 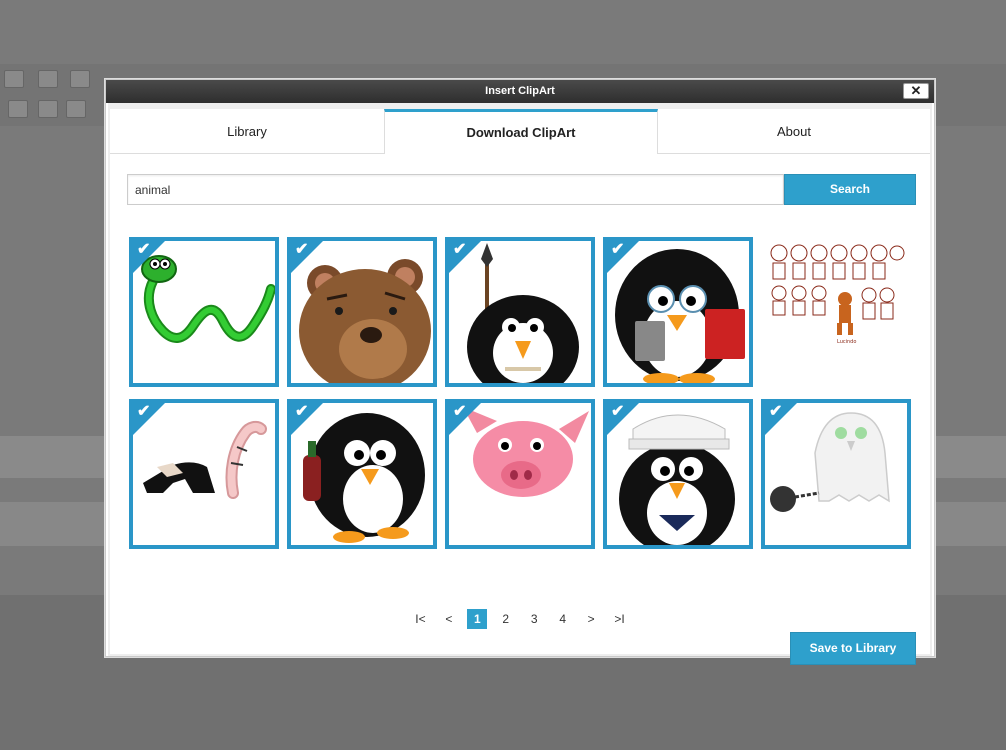 What do you see at coordinates (477, 619) in the screenshot?
I see `page-link-1: 1` at bounding box center [477, 619].